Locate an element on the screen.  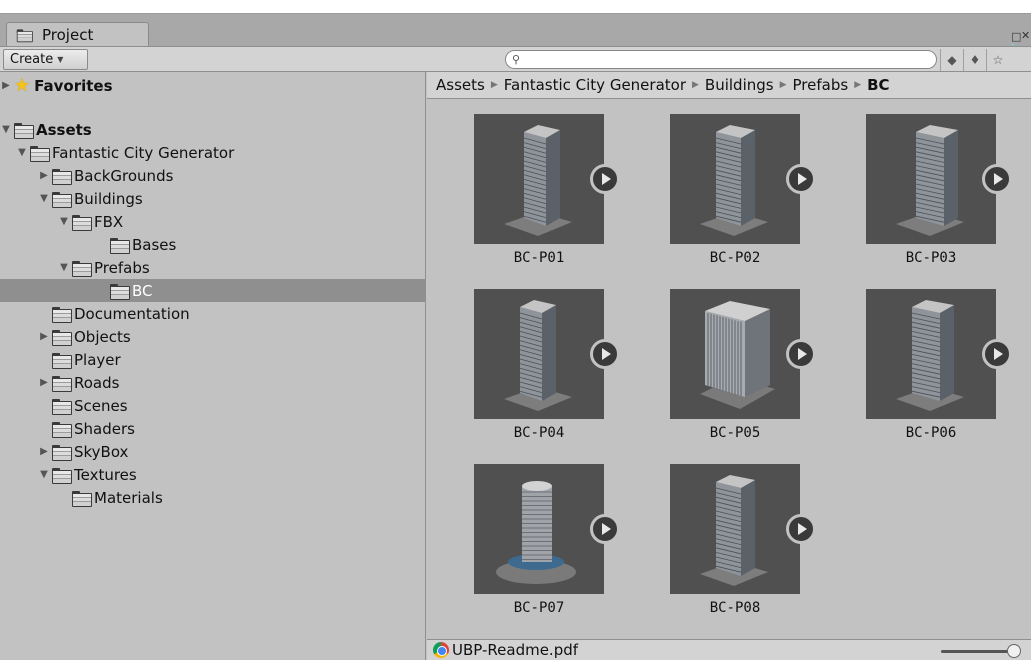
tree-item-player: Player is located at coordinates (212, 359).